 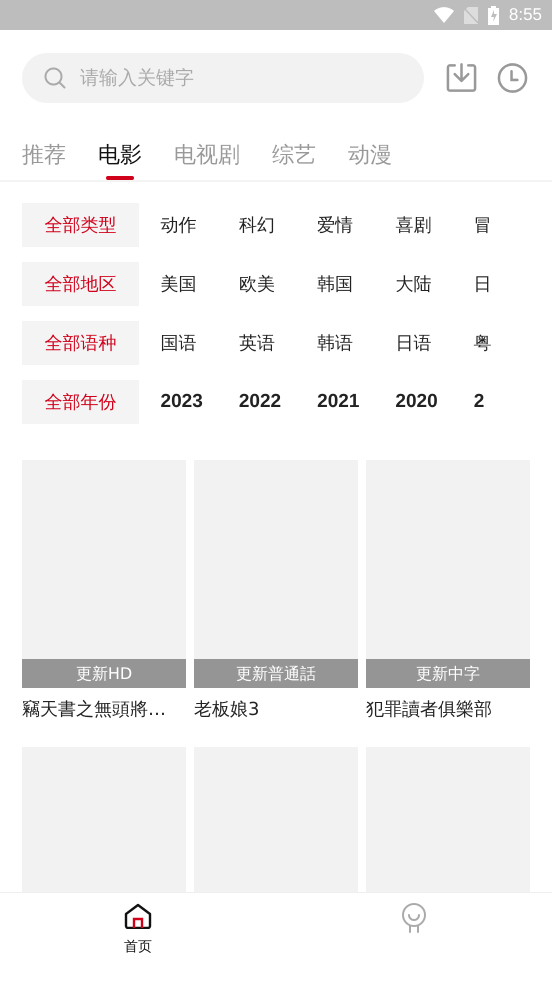 What do you see at coordinates (199, 402) in the screenshot?
I see `filter-option: 2023` at bounding box center [199, 402].